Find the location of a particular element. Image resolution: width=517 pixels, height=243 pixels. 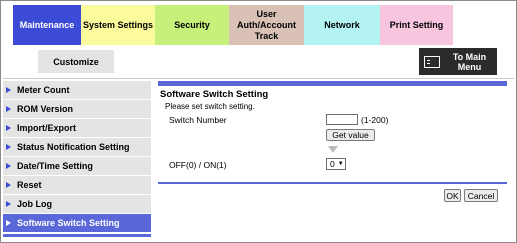

divider is located at coordinates (258, 78).